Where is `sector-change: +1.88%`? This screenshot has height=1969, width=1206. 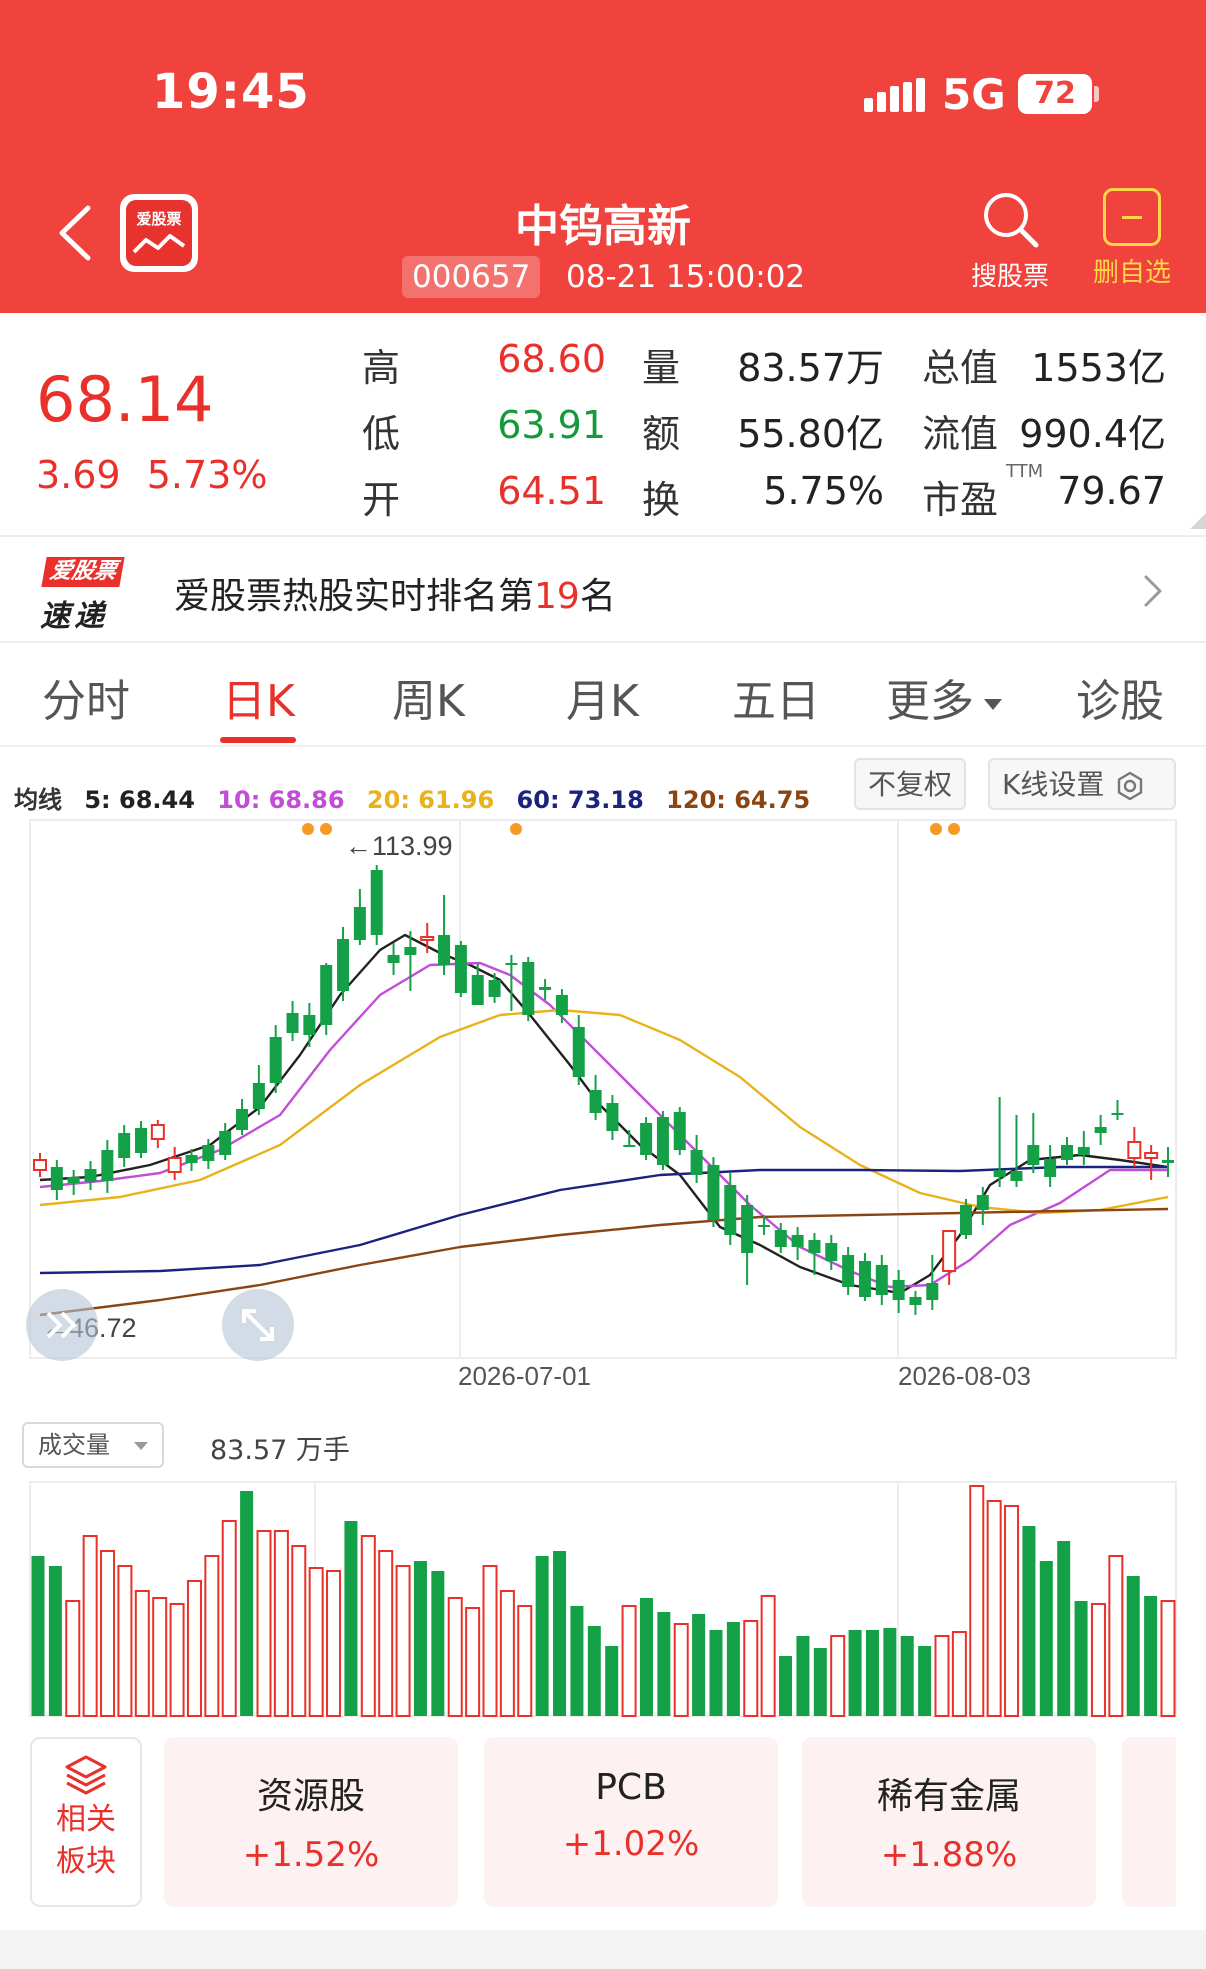 sector-change: +1.88% is located at coordinates (949, 1855).